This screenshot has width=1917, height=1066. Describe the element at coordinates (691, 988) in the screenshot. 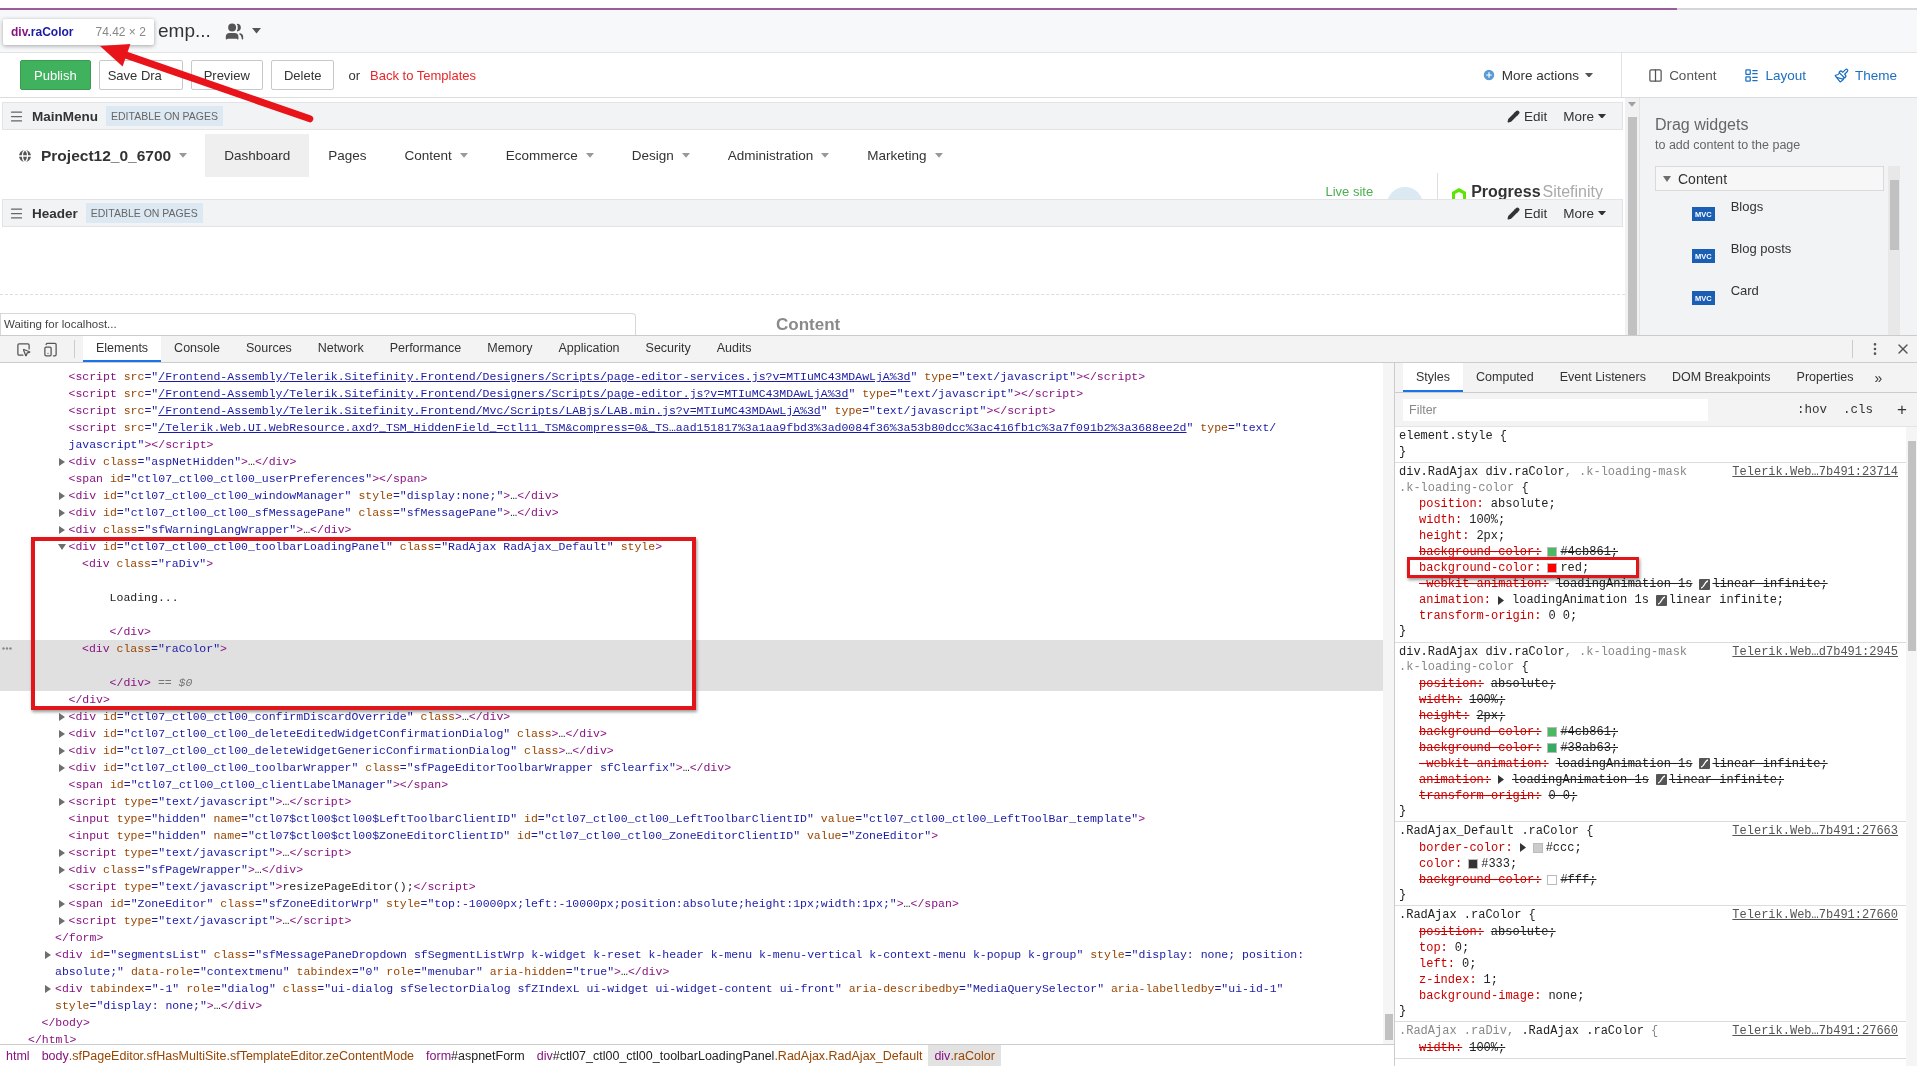

I see `dom-row: <div tabindex="-1" role="dialog" class="ui-dialog sfSelectorDialog sfZIndexL ui-widget ui-widget-content ui-front" aria-describedby="MediaQuerySelector" aria-labelledby="ui-id-1"` at that location.